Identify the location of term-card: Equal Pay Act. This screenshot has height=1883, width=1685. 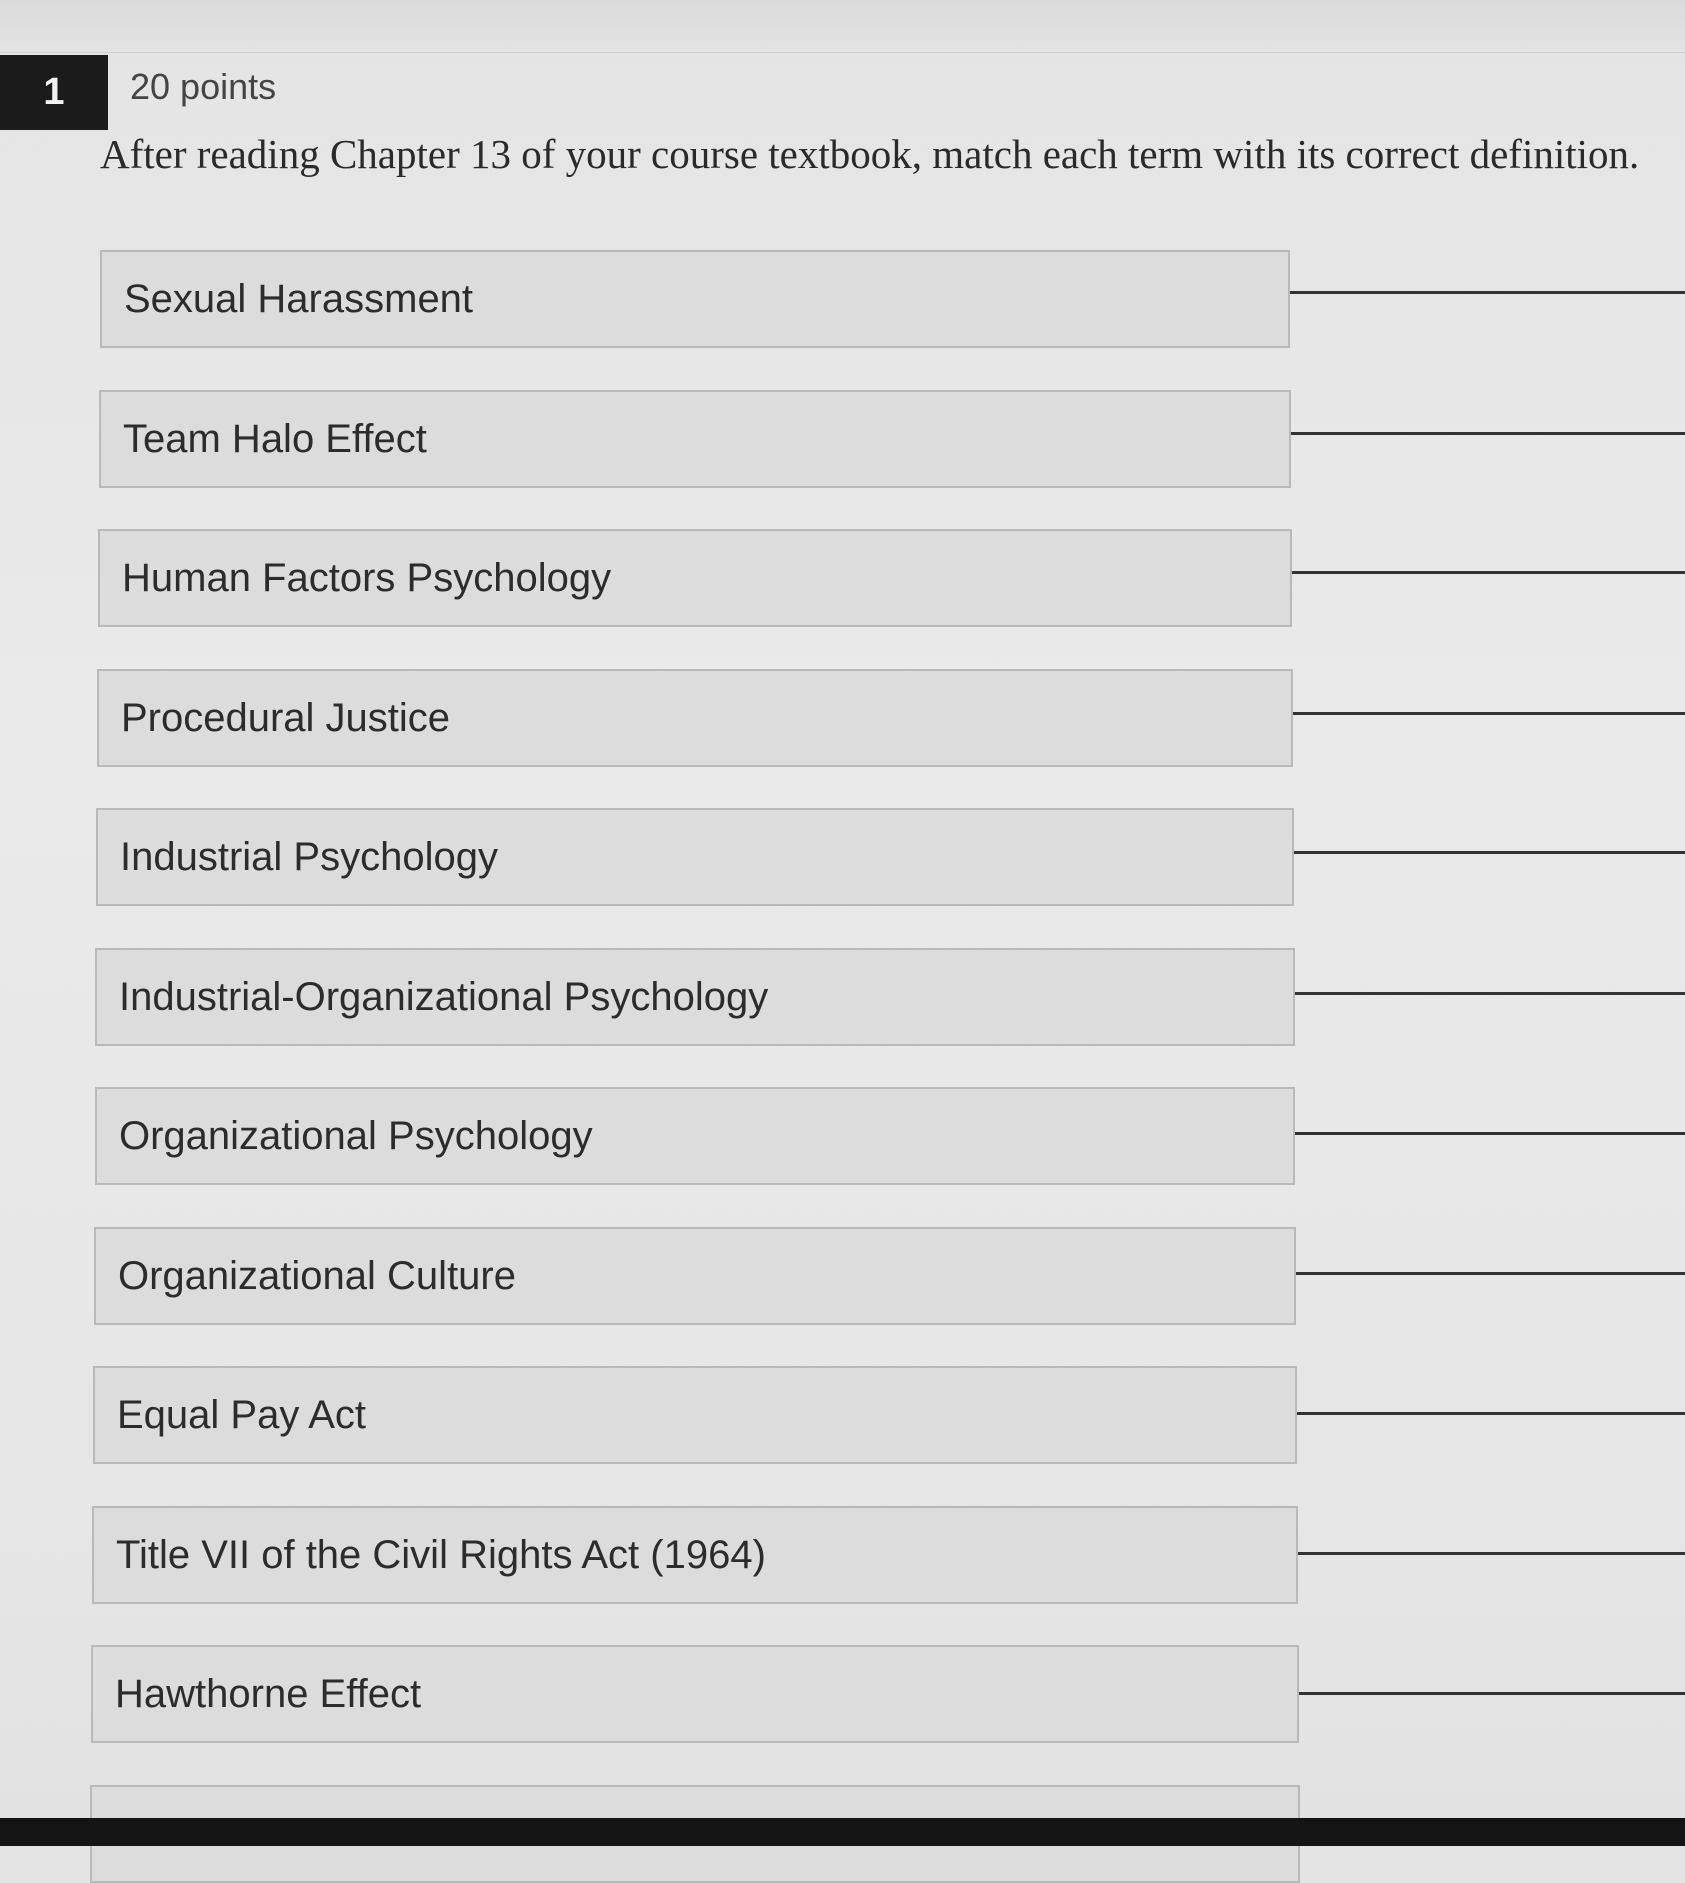
(695, 1415).